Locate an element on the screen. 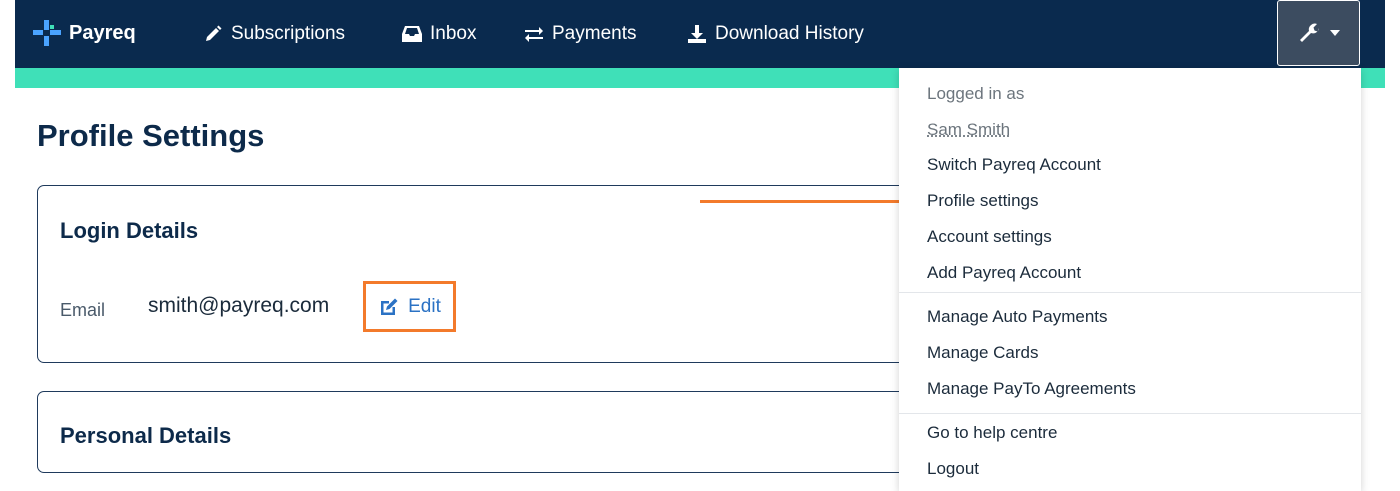  menu-add-account: Add Payreq Account is located at coordinates (1004, 273).